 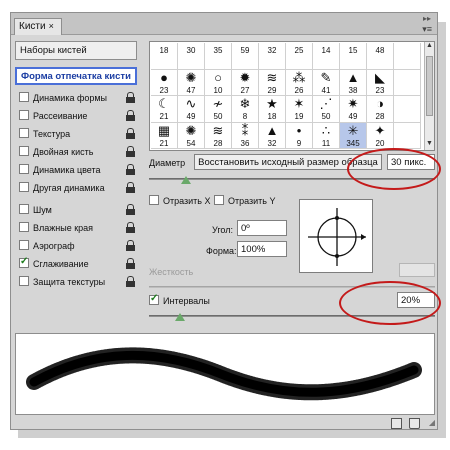 I want to click on option-row: Двойная кисть, so click(x=76, y=152).